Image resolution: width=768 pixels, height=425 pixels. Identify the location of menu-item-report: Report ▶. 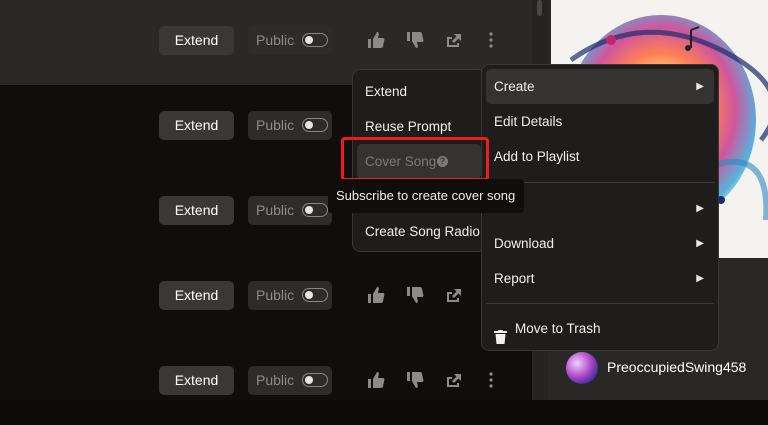
(600, 278).